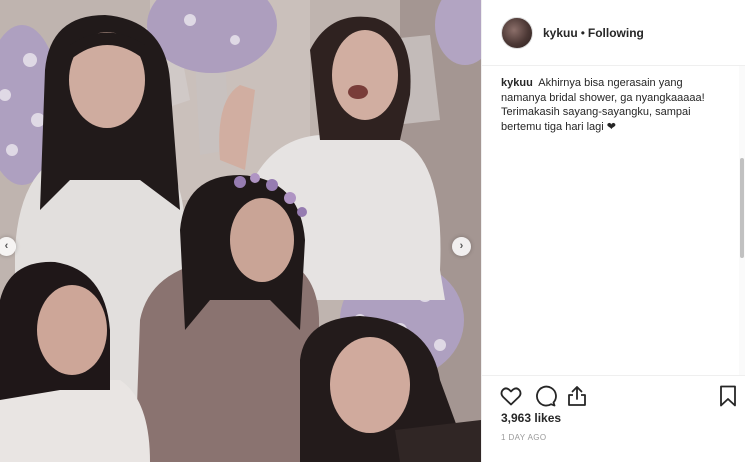  I want to click on chevron-right-icon: ›, so click(461, 246).